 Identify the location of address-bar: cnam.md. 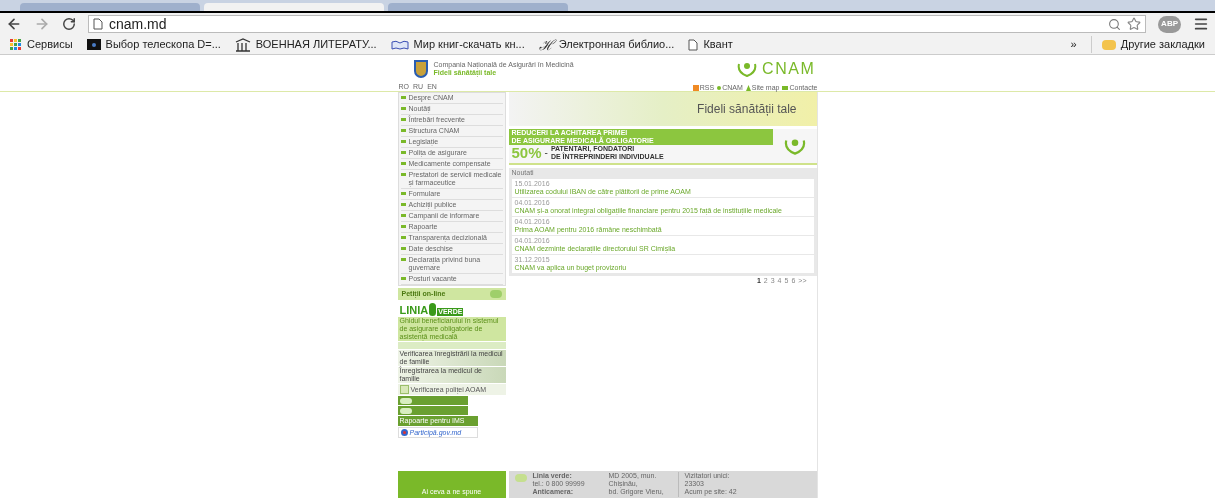
(617, 24).